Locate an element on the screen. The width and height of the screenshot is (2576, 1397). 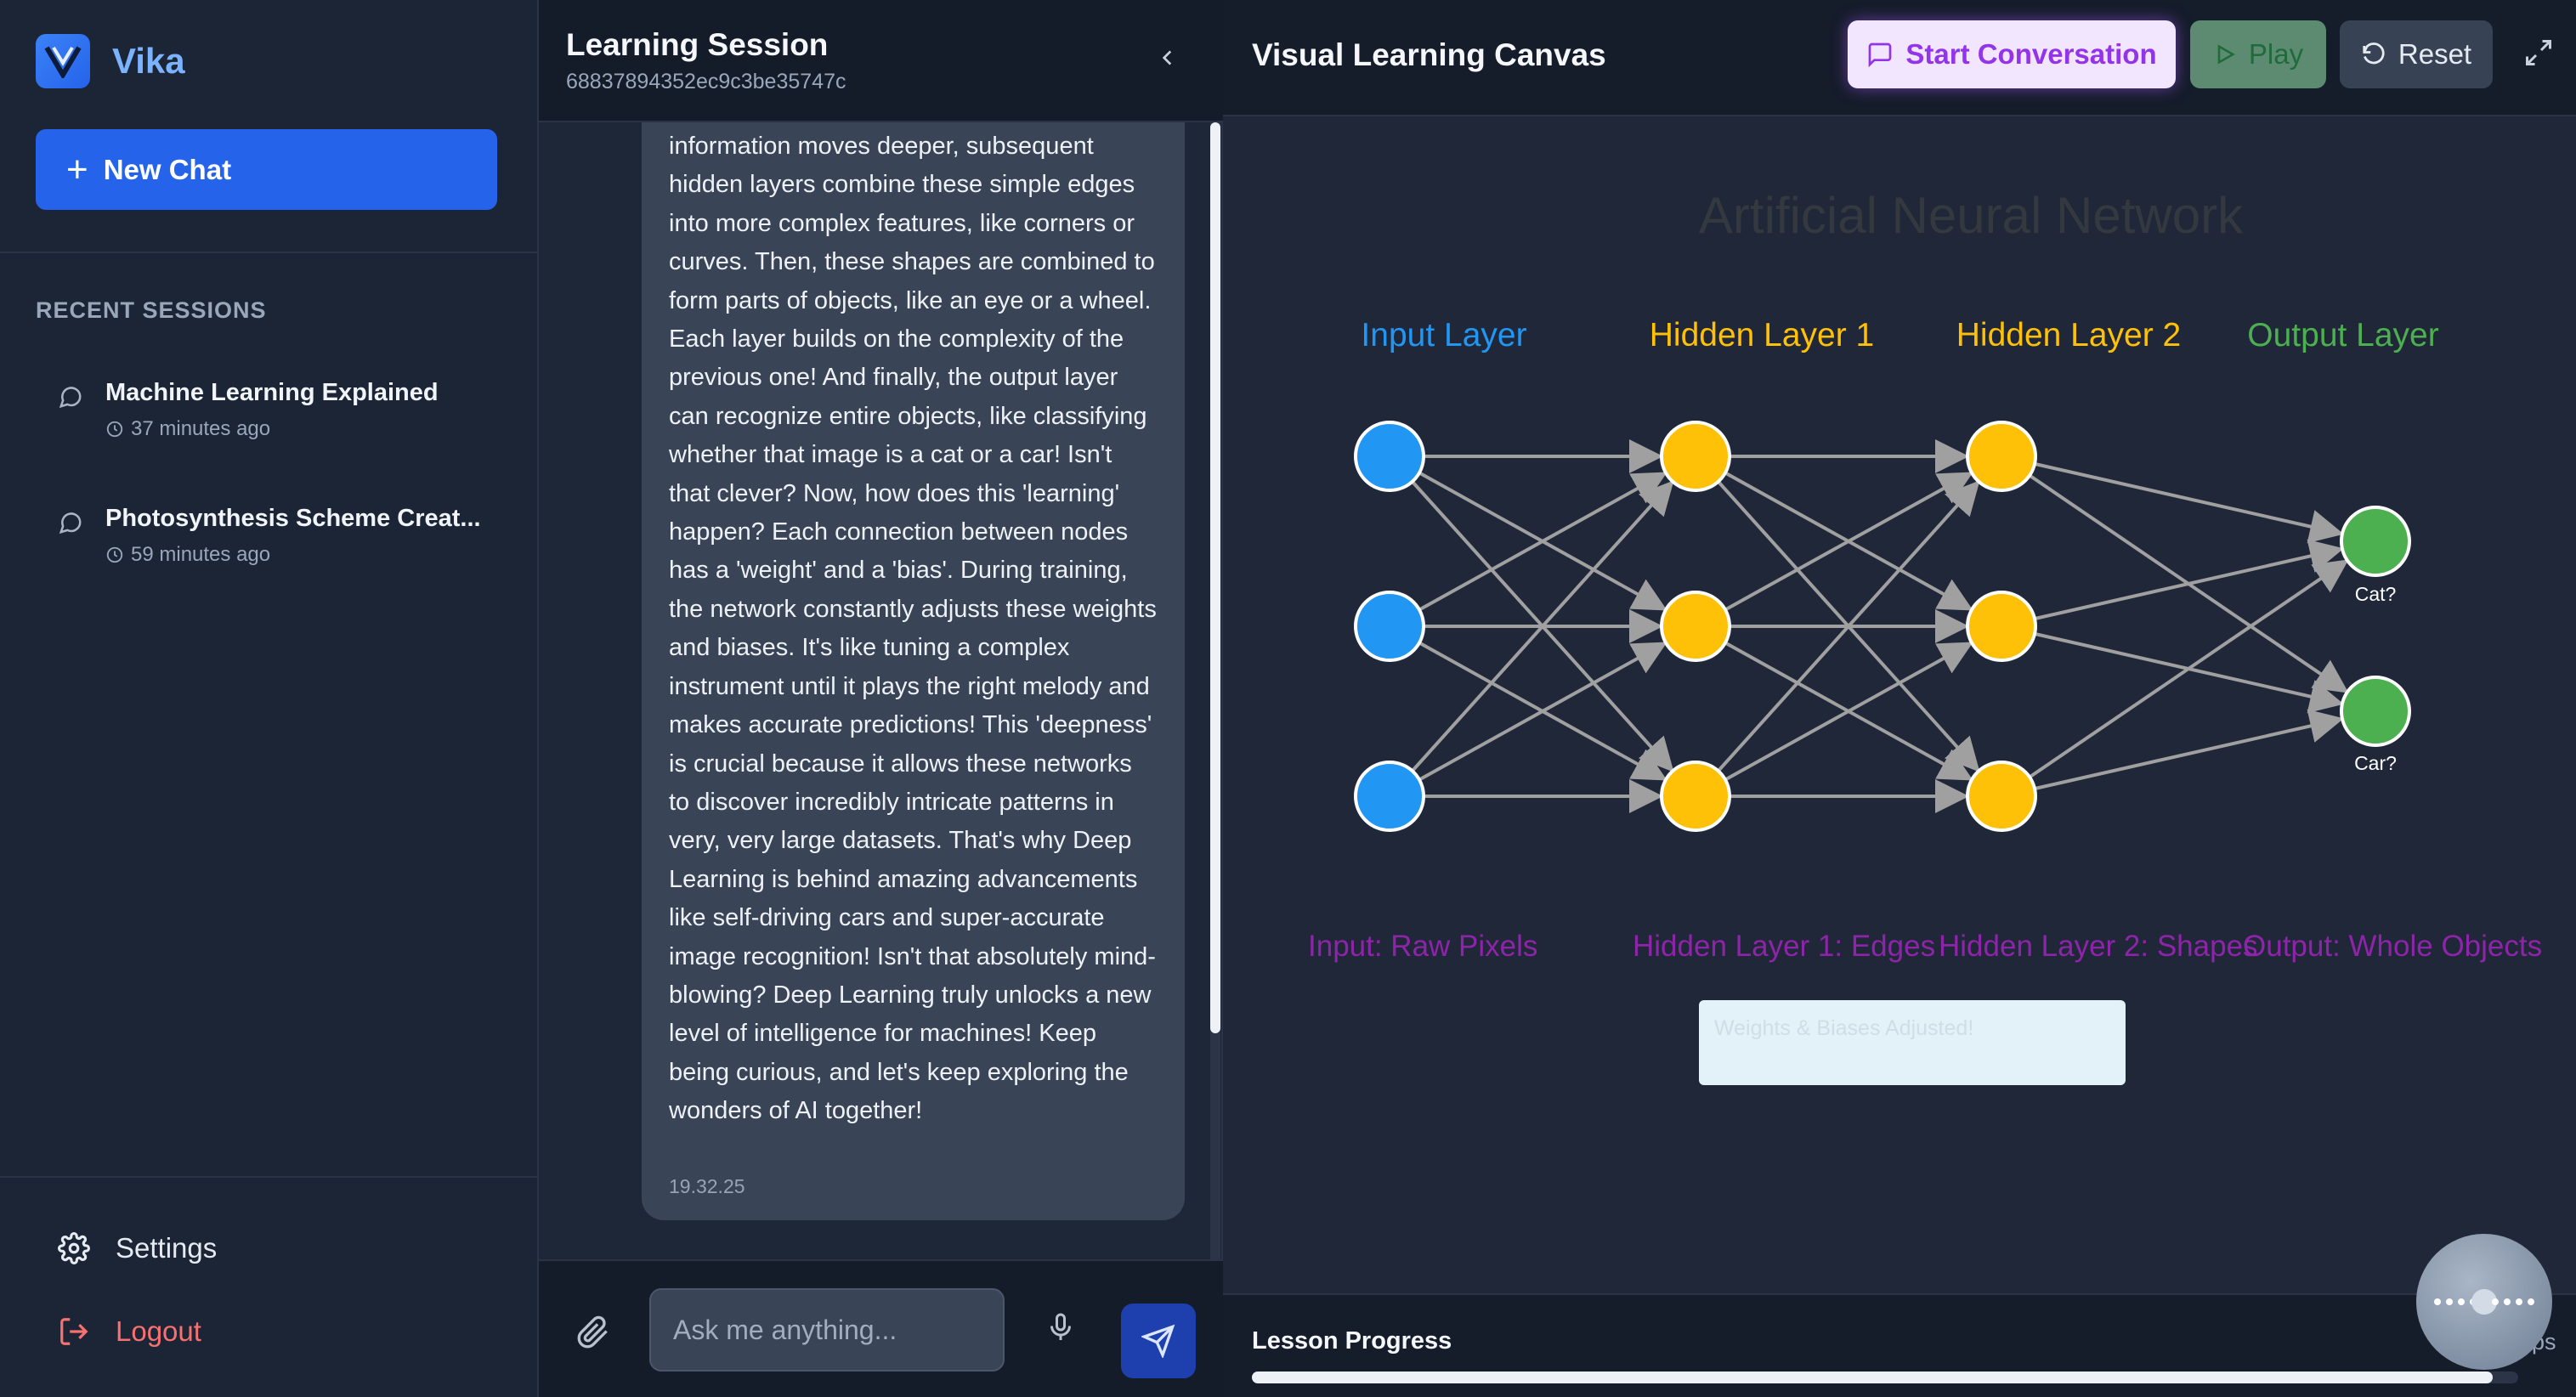
chat-input-bar is located at coordinates (881, 1328).